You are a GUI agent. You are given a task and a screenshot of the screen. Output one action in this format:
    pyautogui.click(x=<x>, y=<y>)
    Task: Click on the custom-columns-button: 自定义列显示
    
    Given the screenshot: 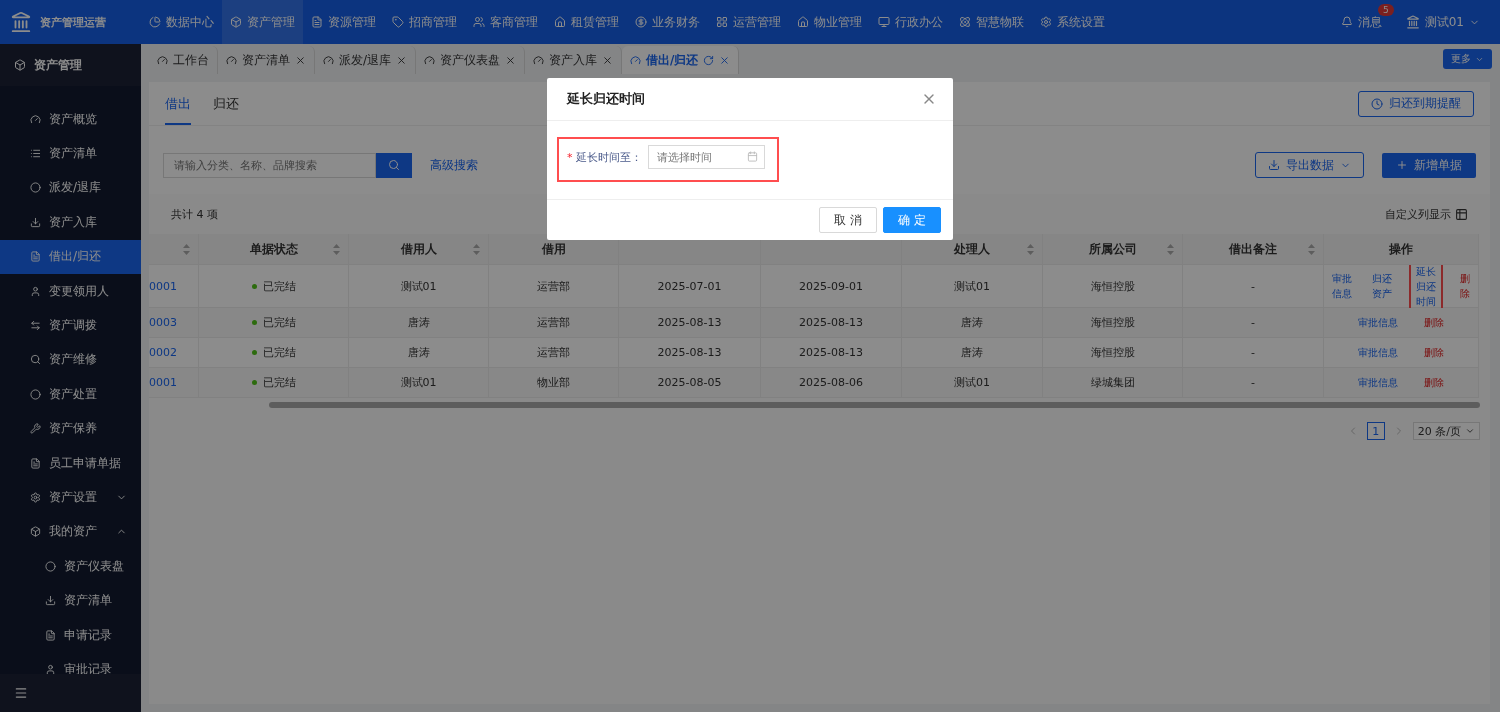 What is the action you would take?
    pyautogui.click(x=1426, y=214)
    